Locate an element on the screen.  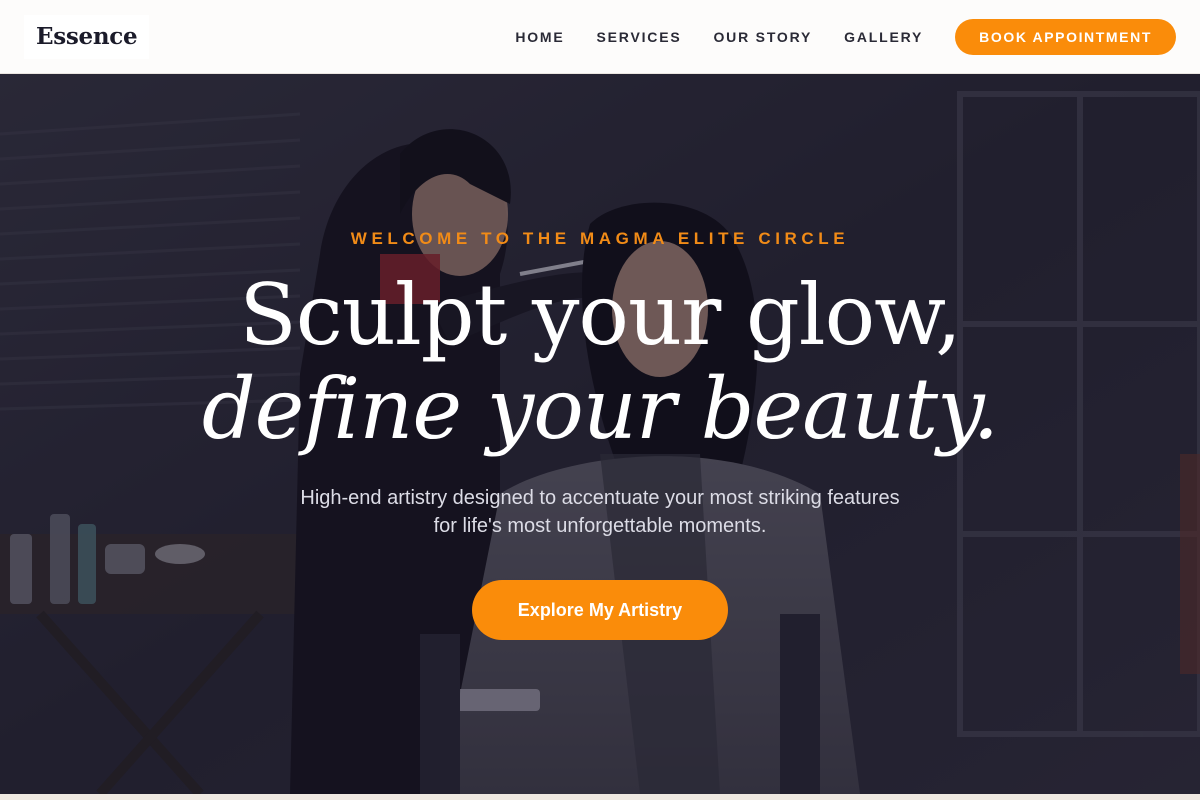
nav-link-home: HOME is located at coordinates (539, 37).